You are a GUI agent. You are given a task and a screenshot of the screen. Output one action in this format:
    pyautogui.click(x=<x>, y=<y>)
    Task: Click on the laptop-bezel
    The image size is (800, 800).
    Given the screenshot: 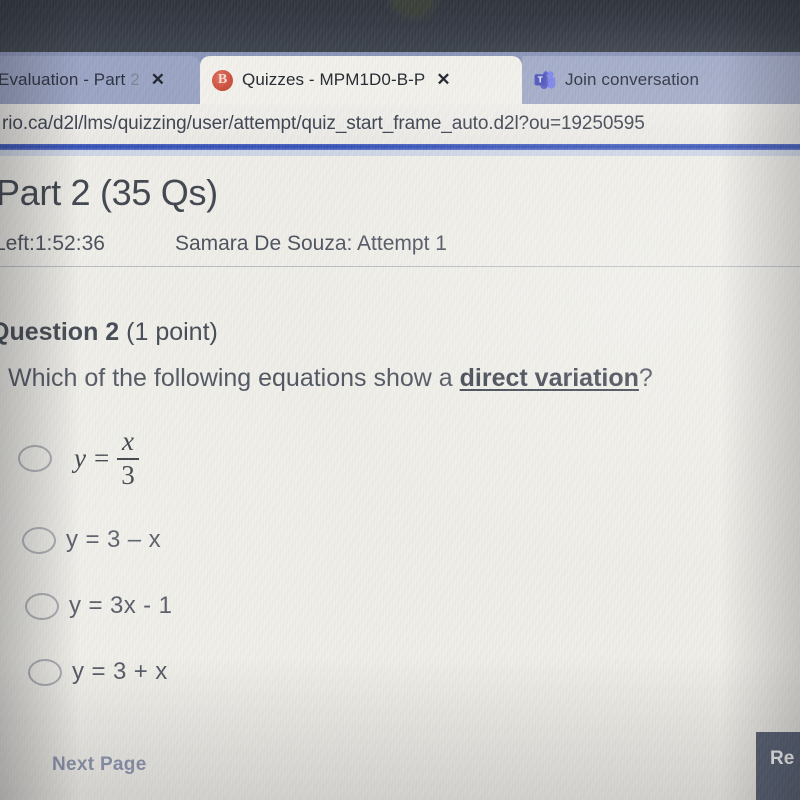 What is the action you would take?
    pyautogui.click(x=400, y=26)
    